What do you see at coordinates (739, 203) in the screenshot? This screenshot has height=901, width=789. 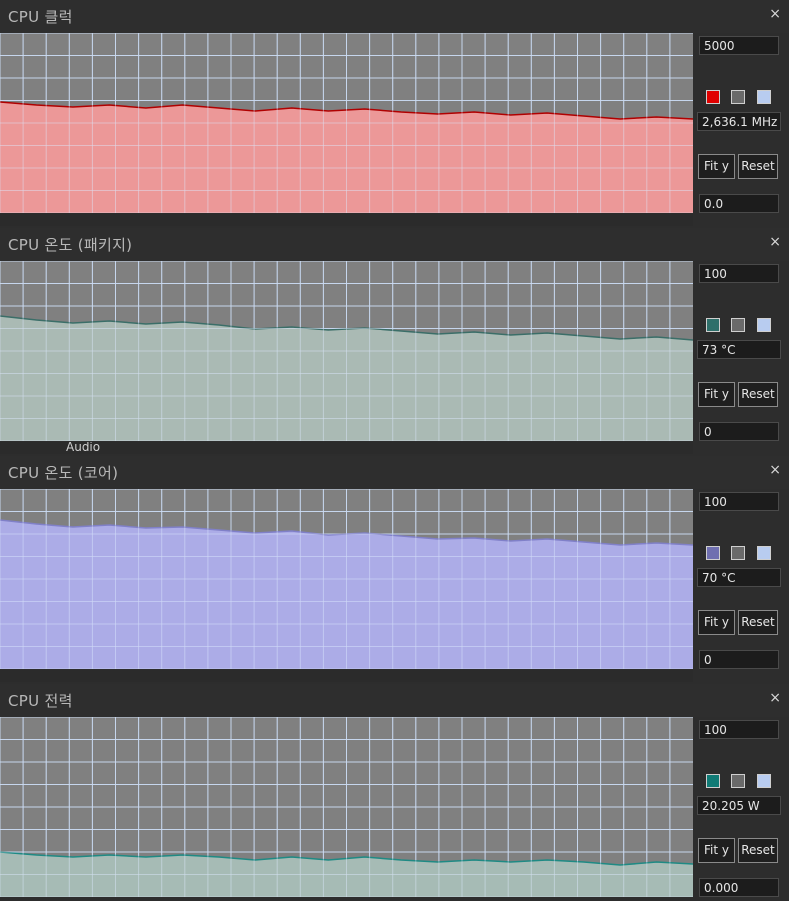 I see `y-min-field: 0.0` at bounding box center [739, 203].